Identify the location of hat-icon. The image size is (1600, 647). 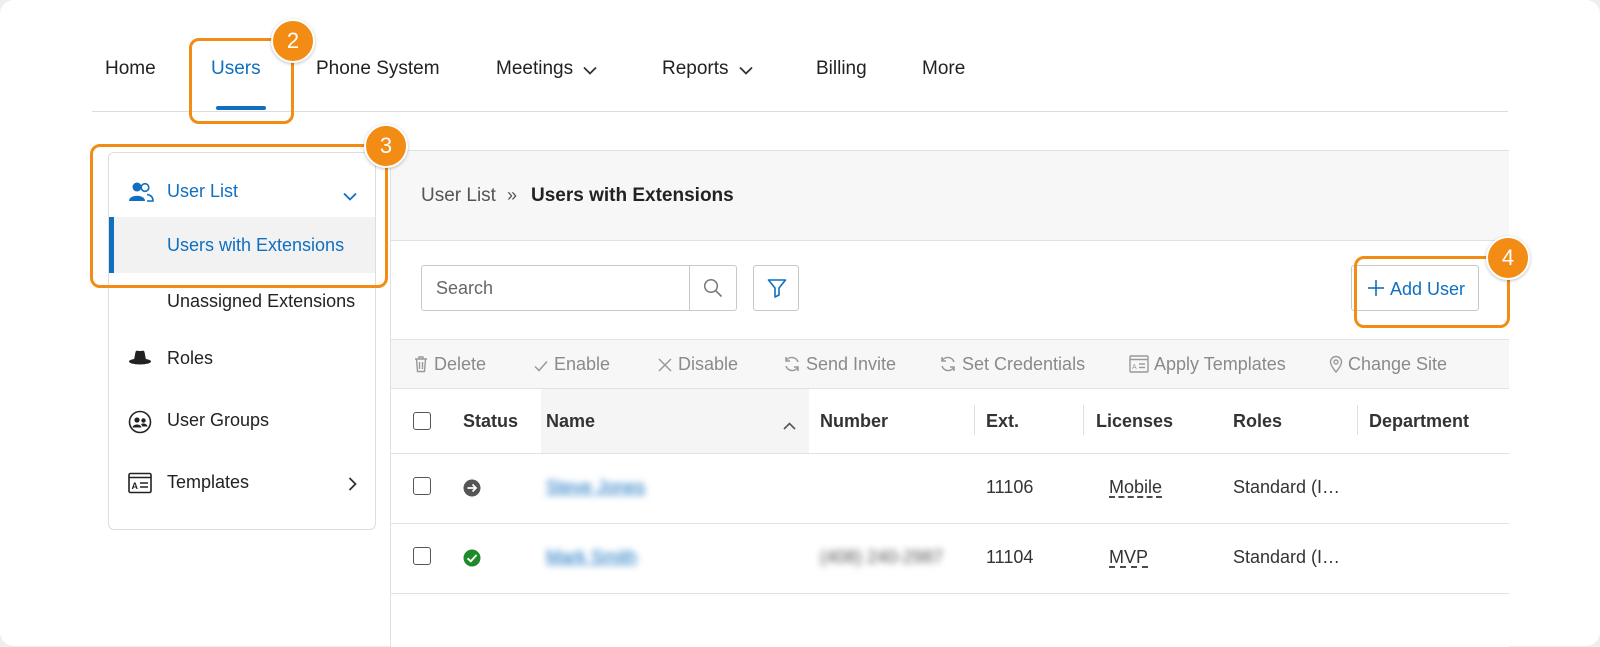
(140, 360).